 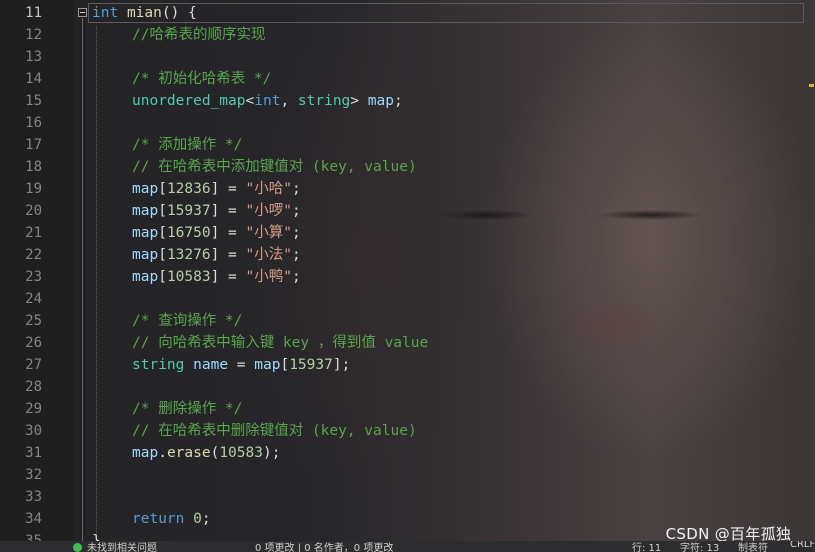 What do you see at coordinates (407, 321) in the screenshot?
I see `code-line: 25 /* 查询操作 */` at bounding box center [407, 321].